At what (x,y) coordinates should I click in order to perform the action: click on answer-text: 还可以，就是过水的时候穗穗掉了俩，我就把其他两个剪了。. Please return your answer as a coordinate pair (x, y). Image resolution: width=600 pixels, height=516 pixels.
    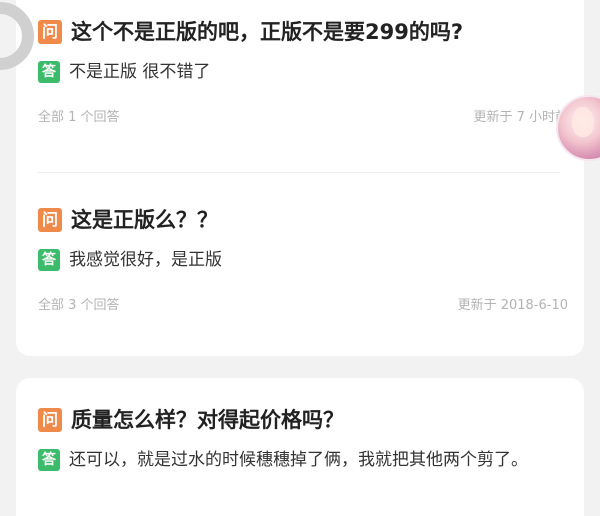
    Looking at the image, I should click on (298, 460).